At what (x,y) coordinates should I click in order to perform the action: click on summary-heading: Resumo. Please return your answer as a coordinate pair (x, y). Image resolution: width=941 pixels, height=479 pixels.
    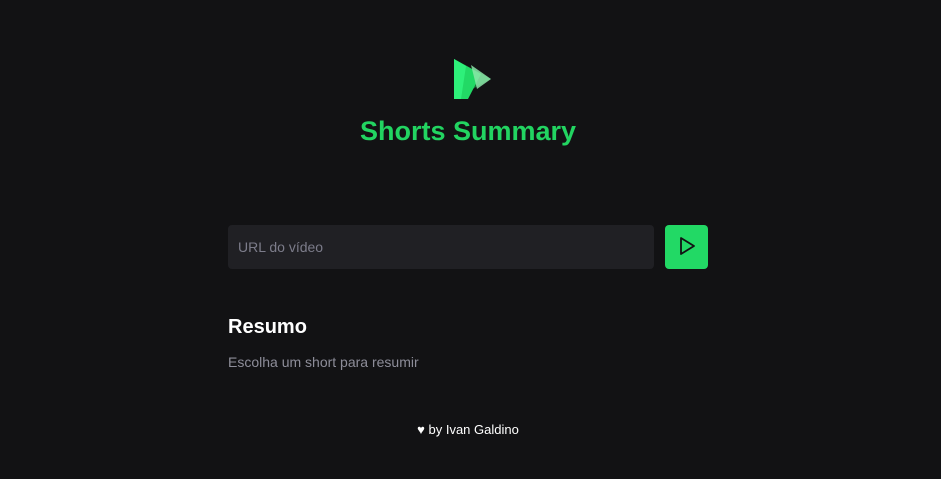
    Looking at the image, I should click on (267, 327).